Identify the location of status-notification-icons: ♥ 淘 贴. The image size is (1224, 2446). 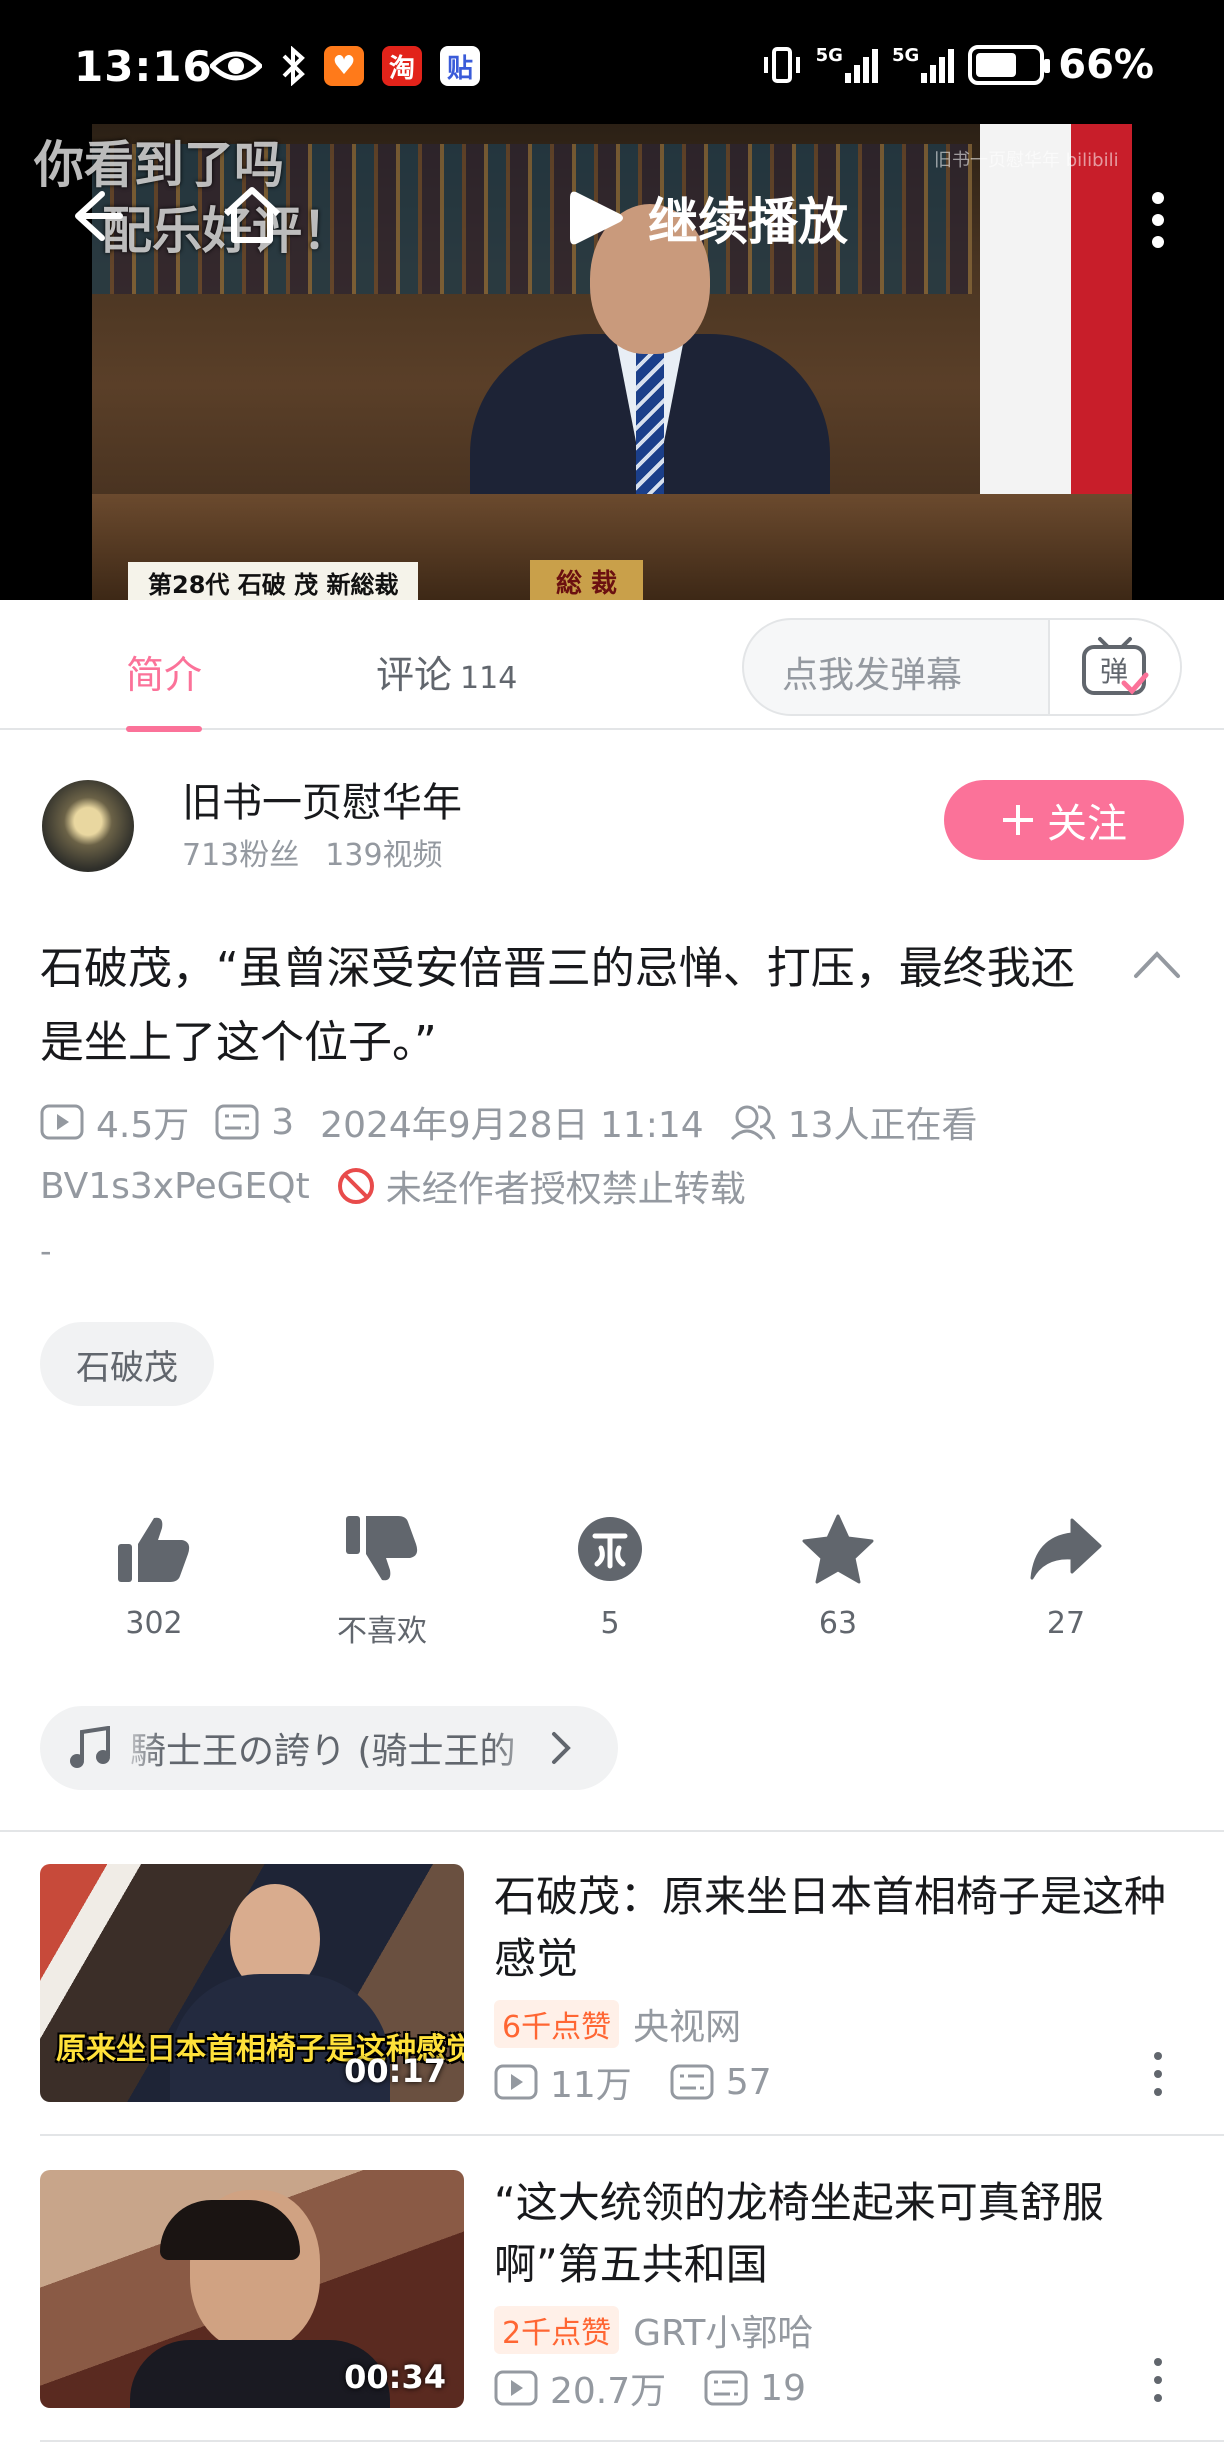
(345, 66).